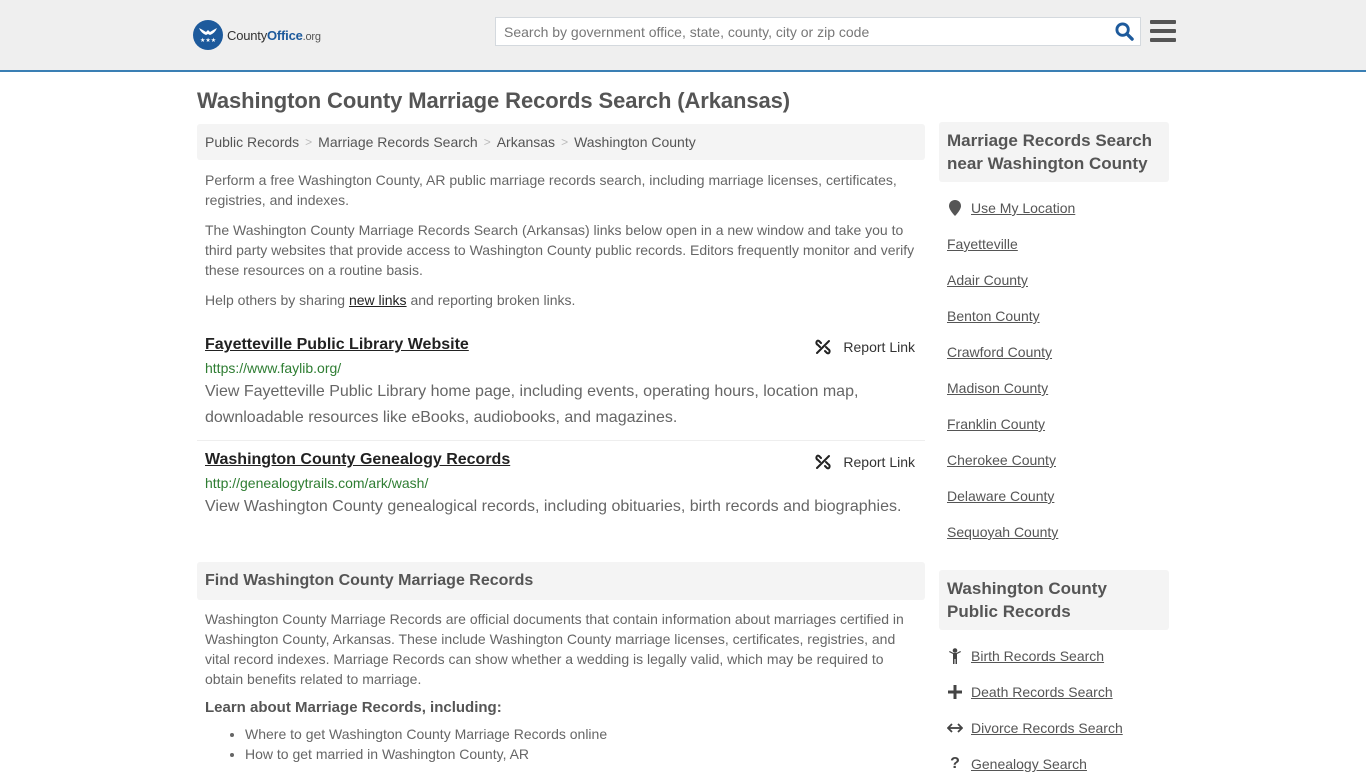 The height and width of the screenshot is (782, 1366). What do you see at coordinates (982, 244) in the screenshot?
I see `nearby-link-fayetteville: Fayetteville` at bounding box center [982, 244].